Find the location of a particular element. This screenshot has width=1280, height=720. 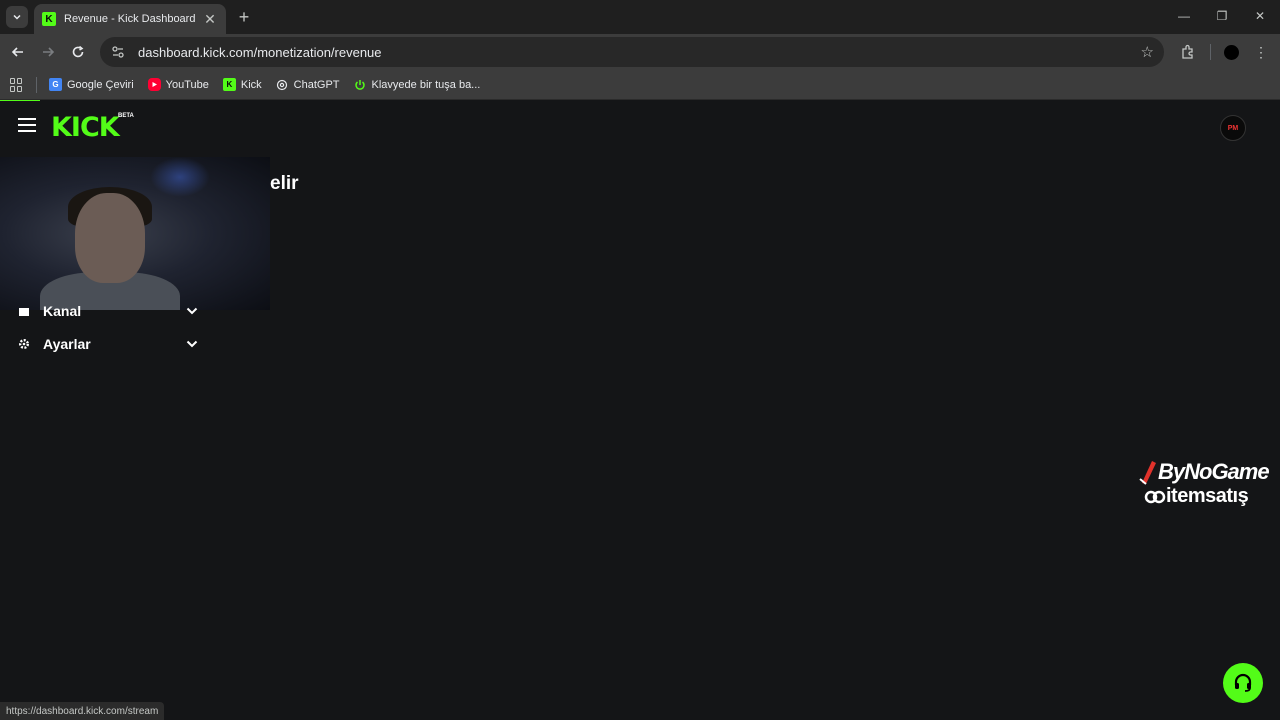

forward-button is located at coordinates (48, 52).